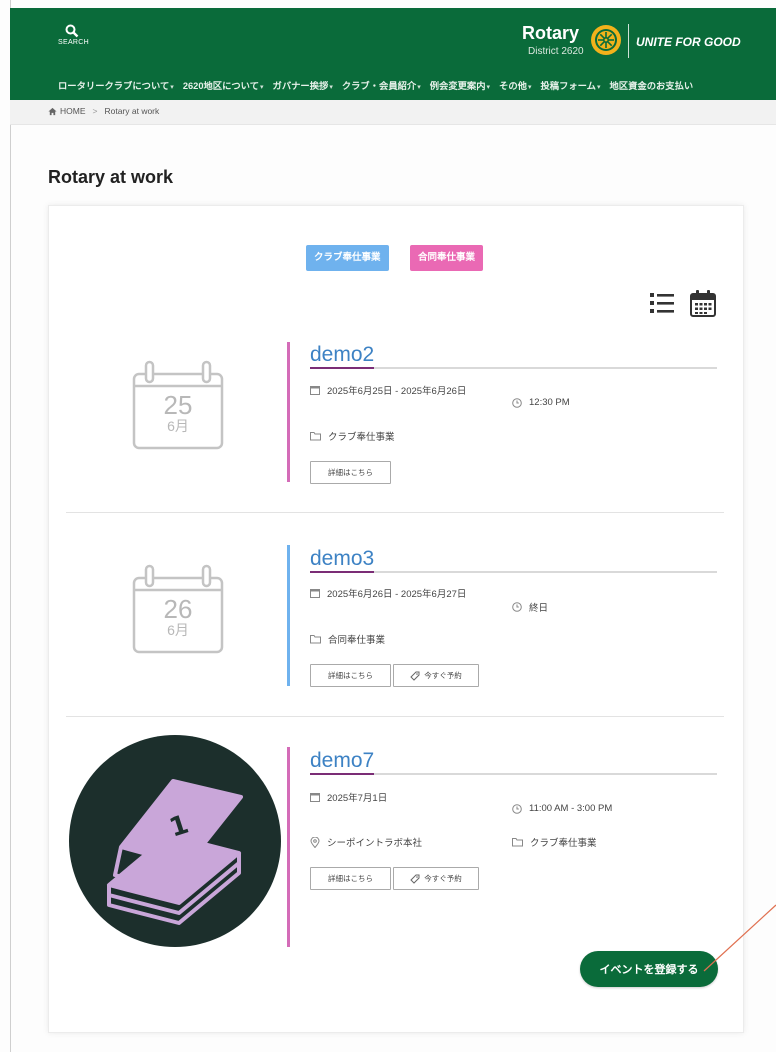 Image resolution: width=776 pixels, height=1052 pixels. What do you see at coordinates (652, 88) in the screenshot?
I see `nav-item-payment: 地区資金のお支払い` at bounding box center [652, 88].